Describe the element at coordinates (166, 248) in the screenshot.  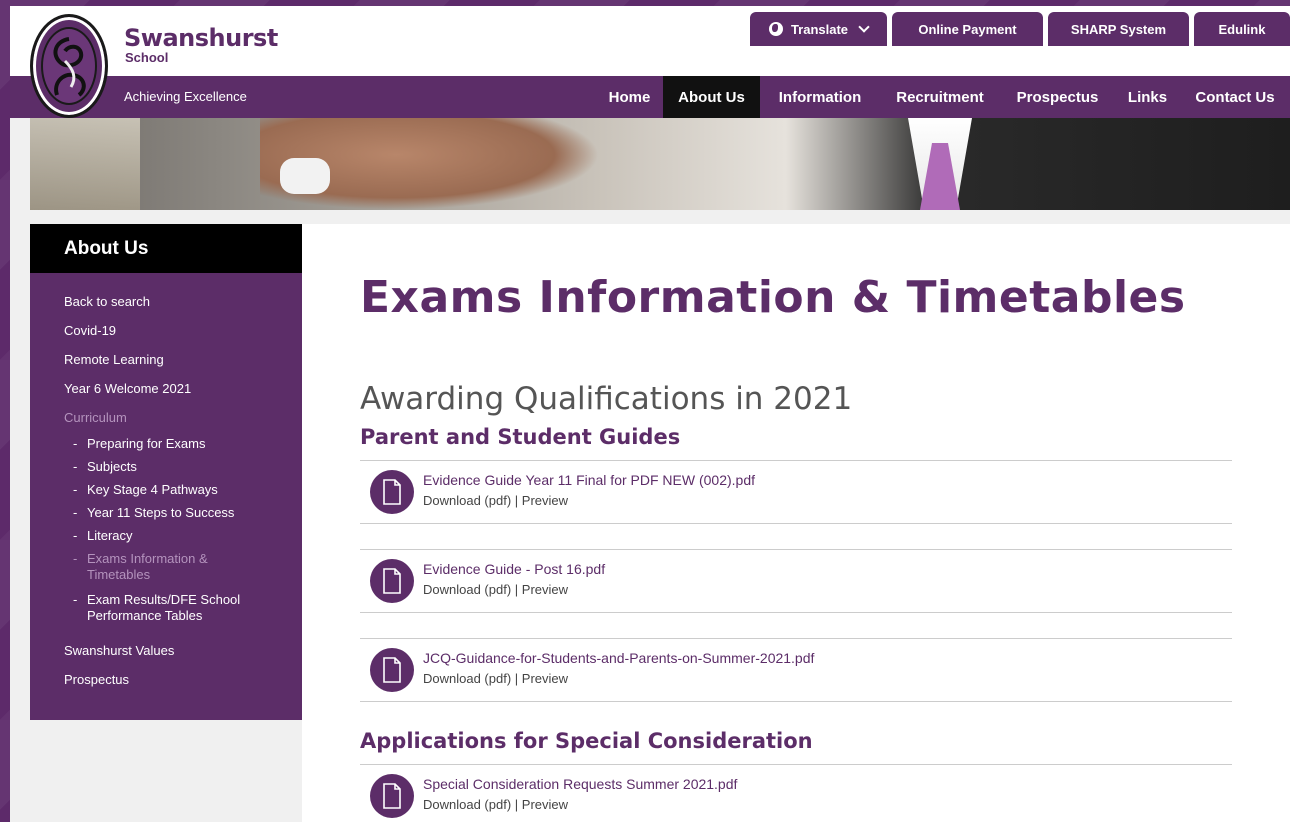
I see `sidebar-title: About Us` at that location.